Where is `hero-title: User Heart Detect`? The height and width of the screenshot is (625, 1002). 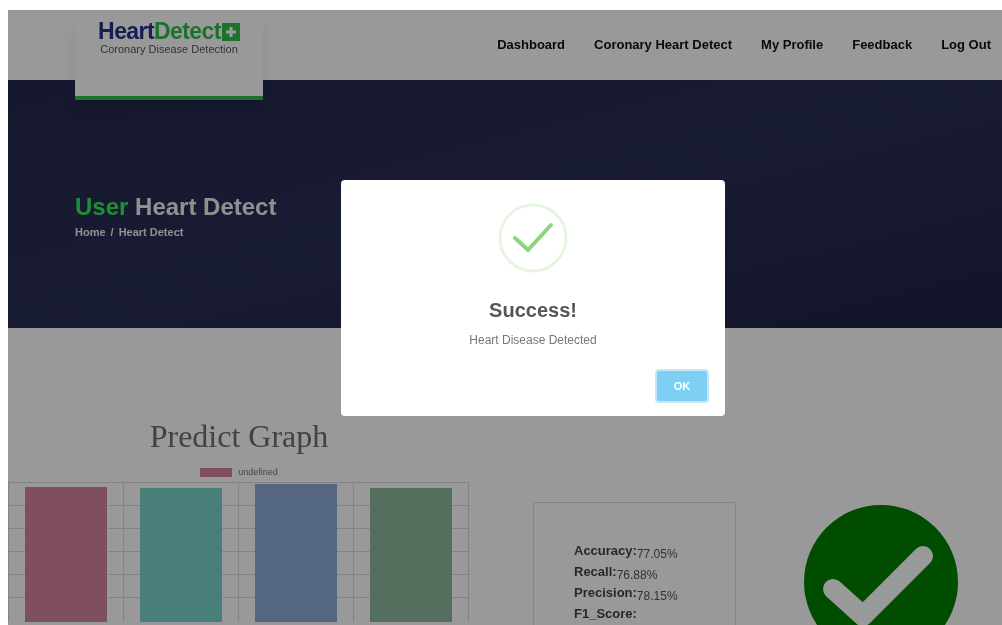
hero-title: User Heart Detect is located at coordinates (176, 207).